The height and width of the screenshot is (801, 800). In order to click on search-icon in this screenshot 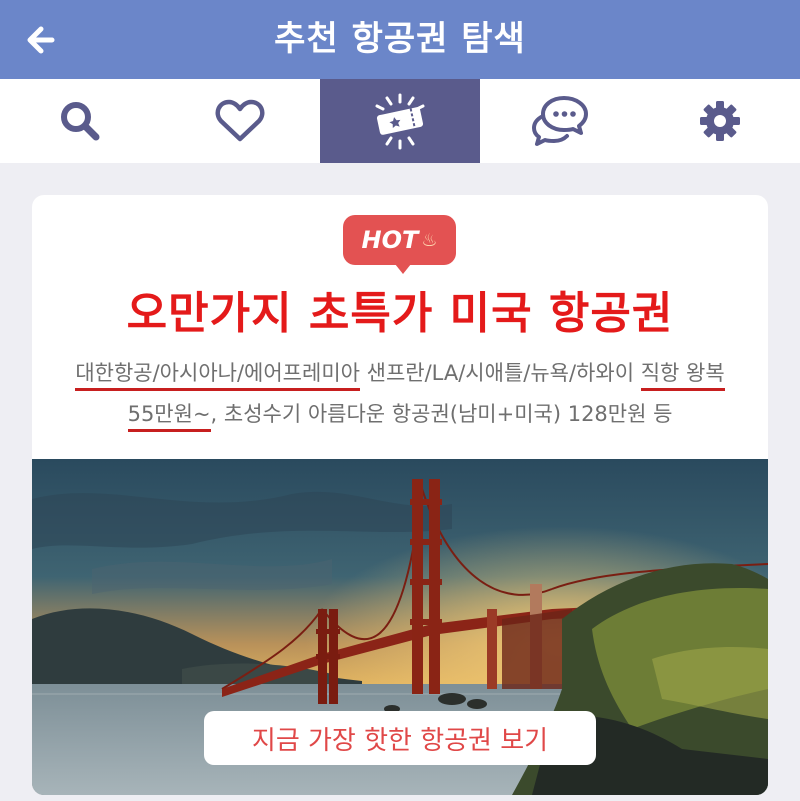, I will do `click(80, 121)`.